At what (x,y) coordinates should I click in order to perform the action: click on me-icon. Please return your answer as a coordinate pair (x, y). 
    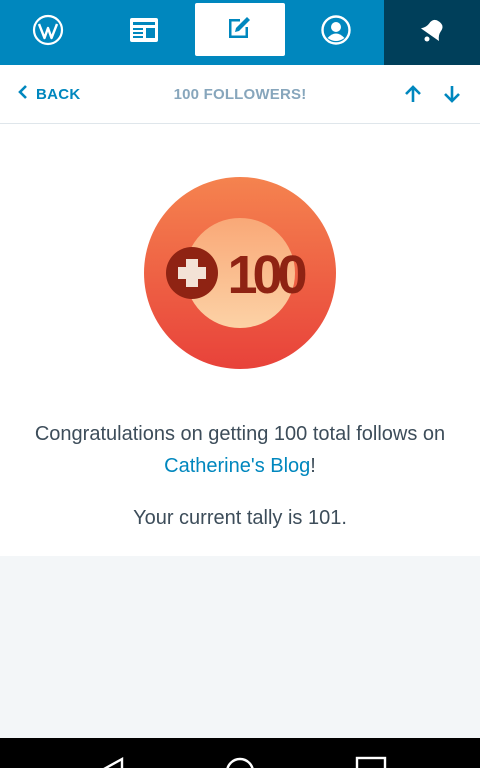
    Looking at the image, I should click on (336, 32).